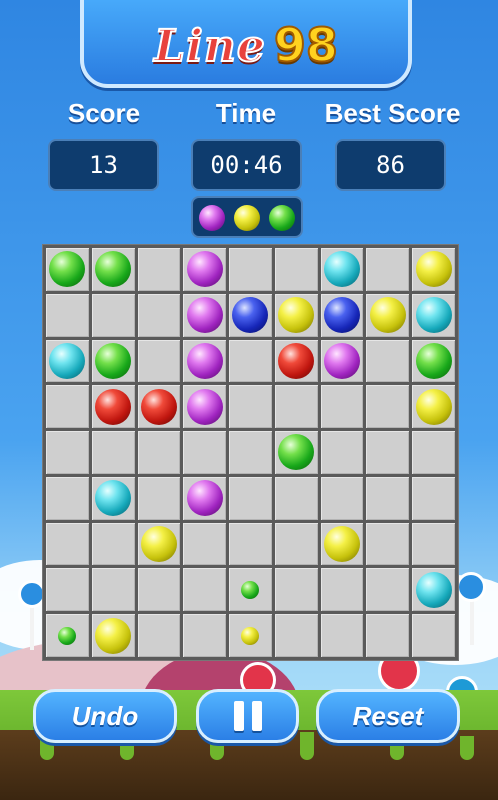 This screenshot has height=800, width=498. I want to click on pause-button, so click(247, 716).